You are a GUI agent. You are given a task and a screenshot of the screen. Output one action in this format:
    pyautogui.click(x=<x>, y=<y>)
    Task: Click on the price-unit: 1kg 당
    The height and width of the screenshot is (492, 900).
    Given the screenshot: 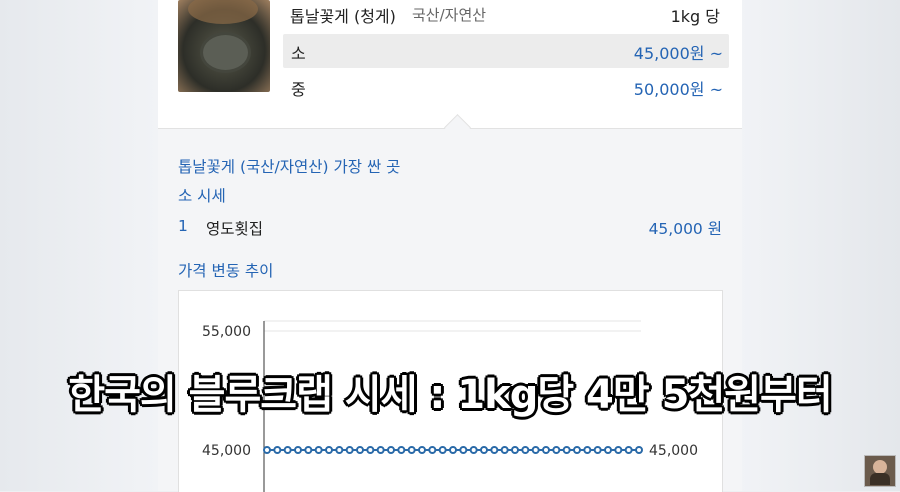 What is the action you would take?
    pyautogui.click(x=695, y=16)
    